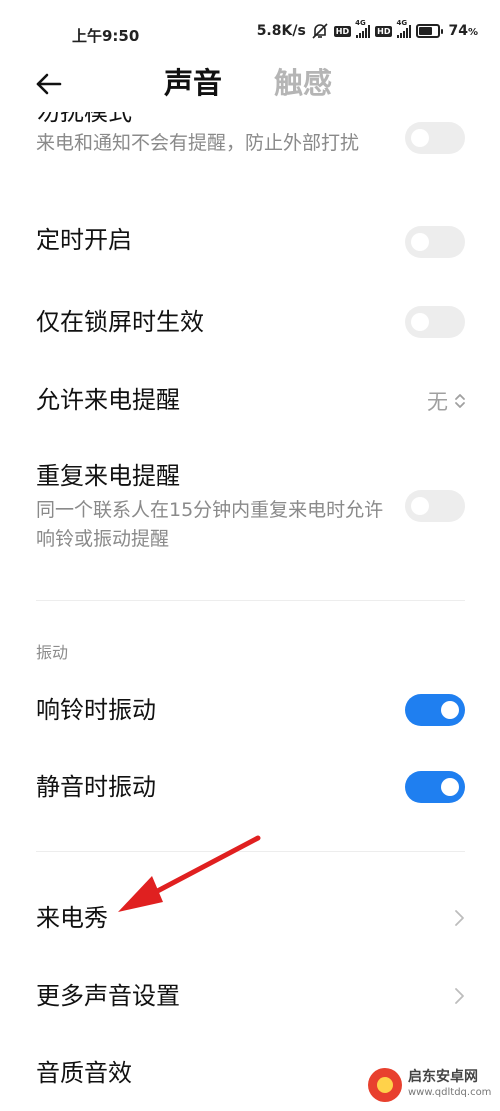  Describe the element at coordinates (210, 524) in the screenshot. I see `repeat-calls-subtitle: 同一个联系人在15分钟内重复来电时允许响铃或振动提醒` at that location.